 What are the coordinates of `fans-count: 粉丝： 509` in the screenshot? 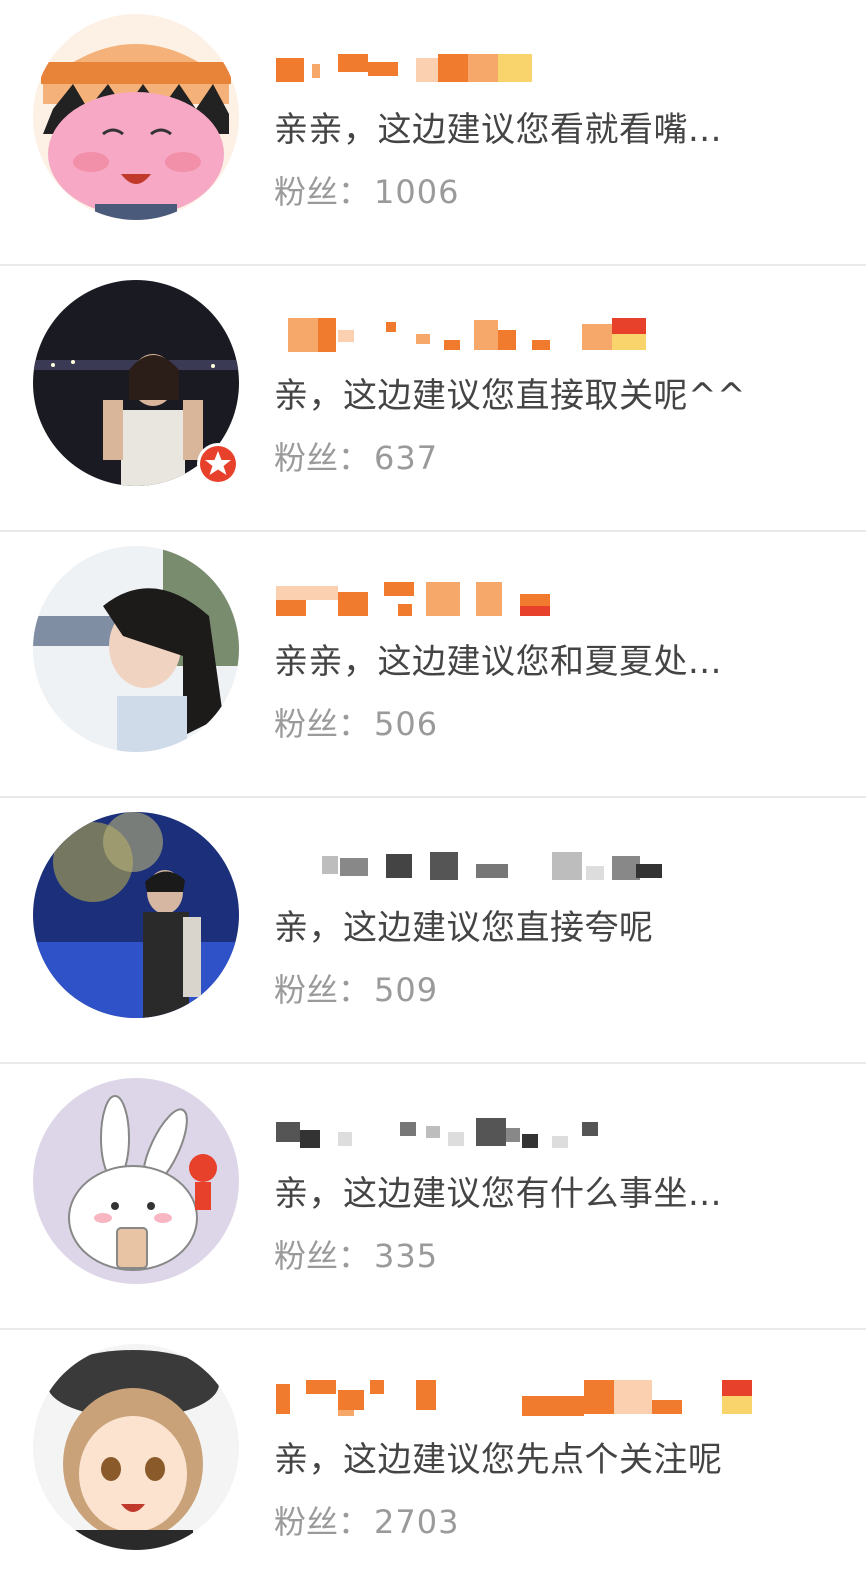 It's located at (356, 990).